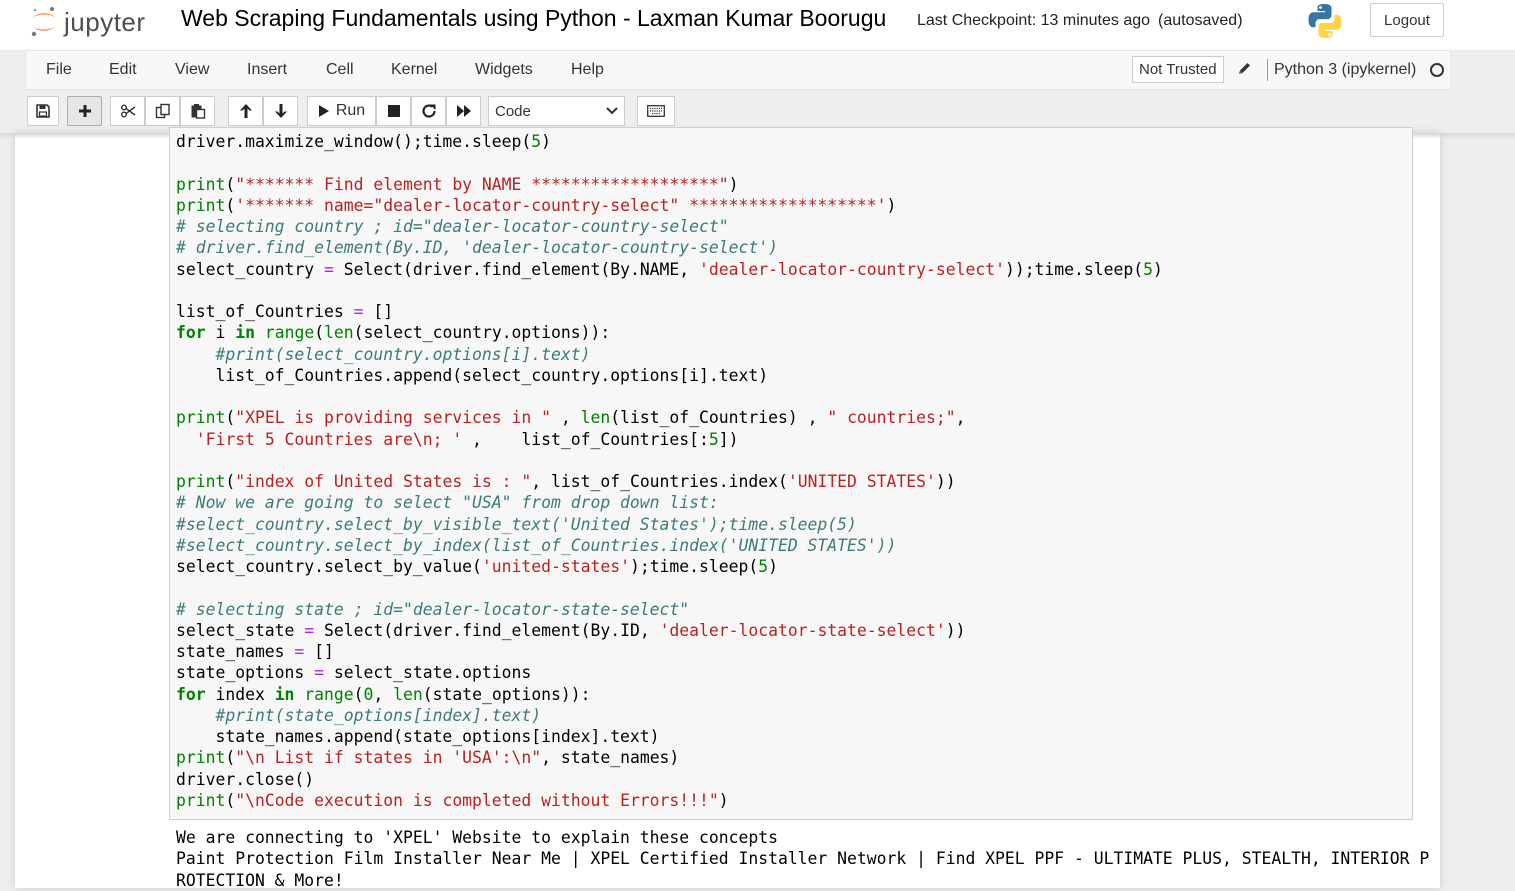  I want to click on move-up-button, so click(245, 111).